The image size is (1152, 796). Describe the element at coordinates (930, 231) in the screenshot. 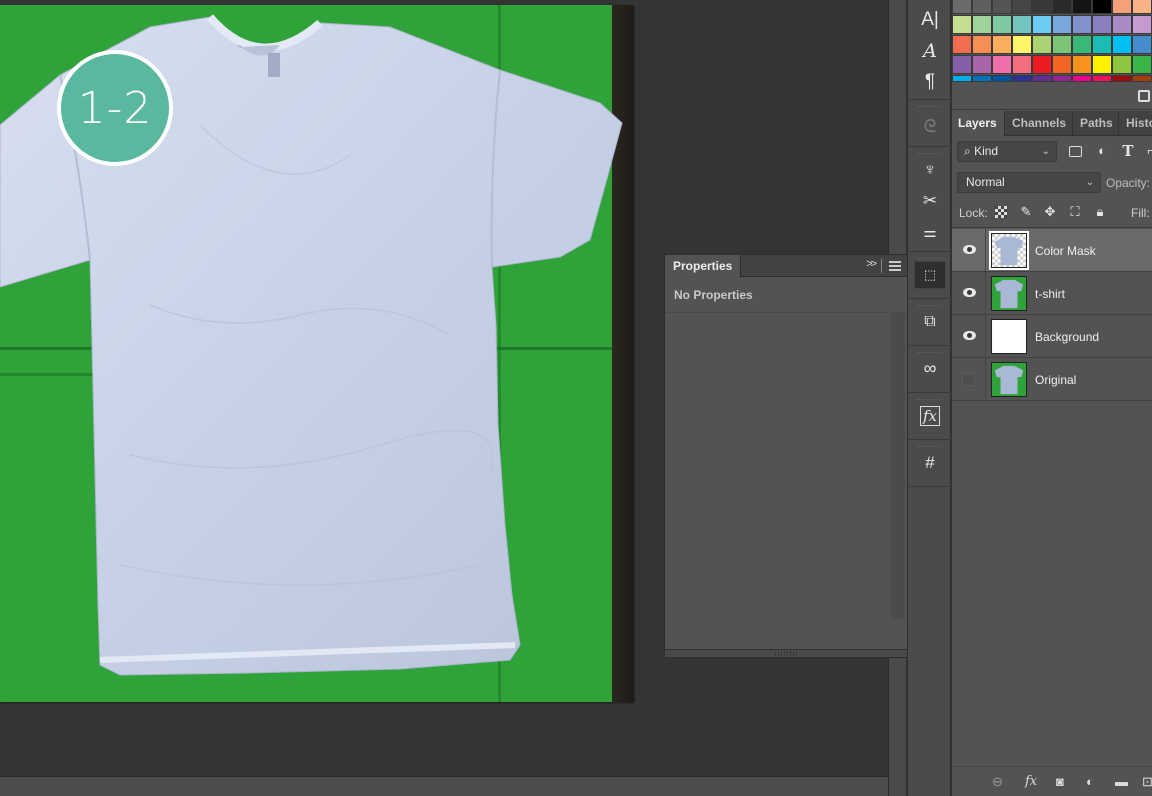

I see `brush-settings-icon: ⚌` at that location.